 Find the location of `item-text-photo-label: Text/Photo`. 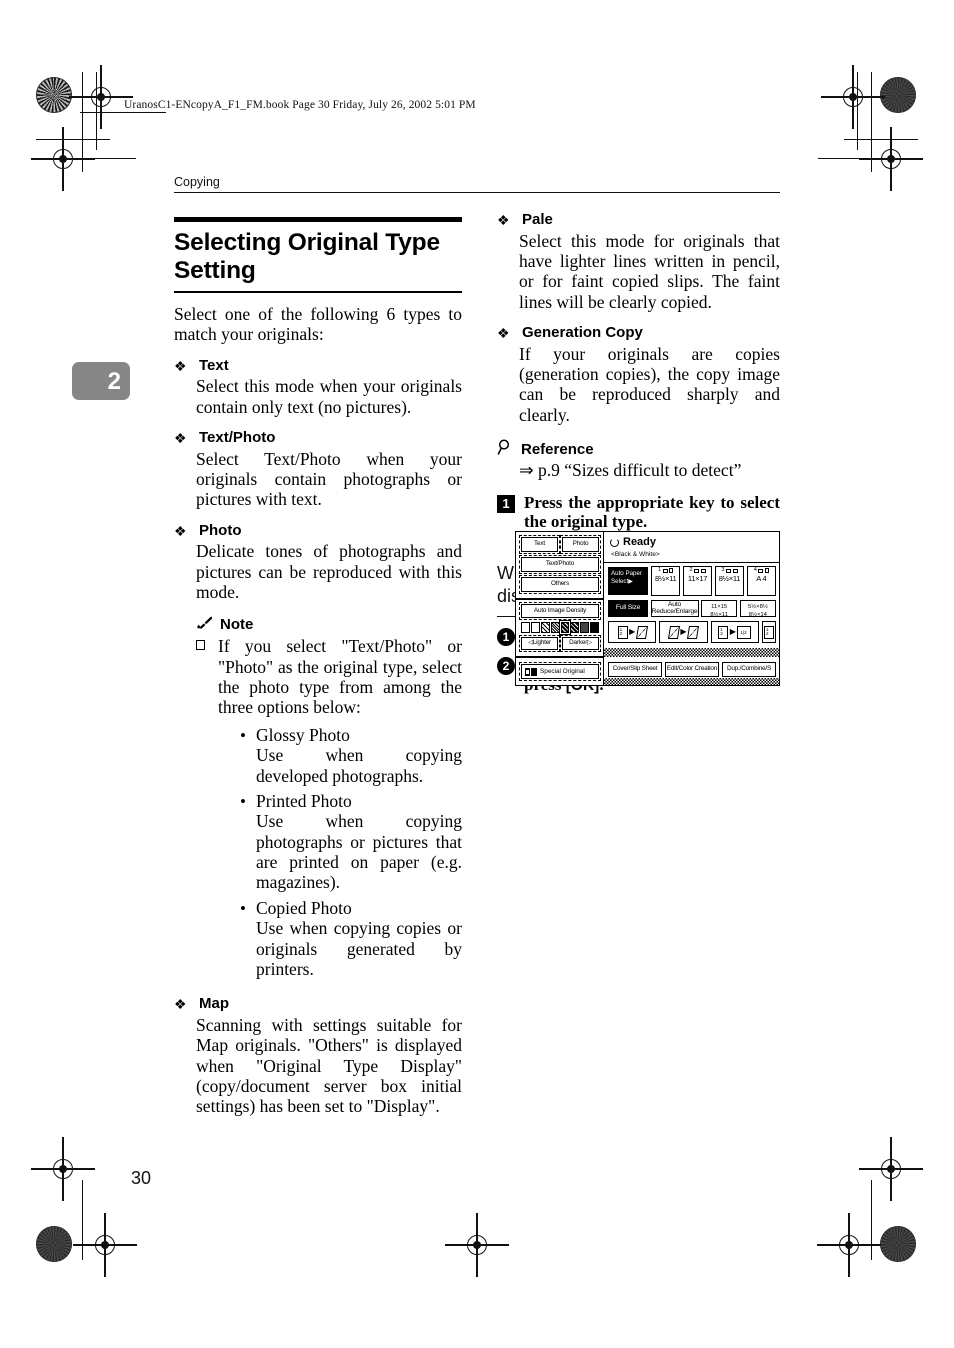

item-text-photo-label: Text/Photo is located at coordinates (237, 438).